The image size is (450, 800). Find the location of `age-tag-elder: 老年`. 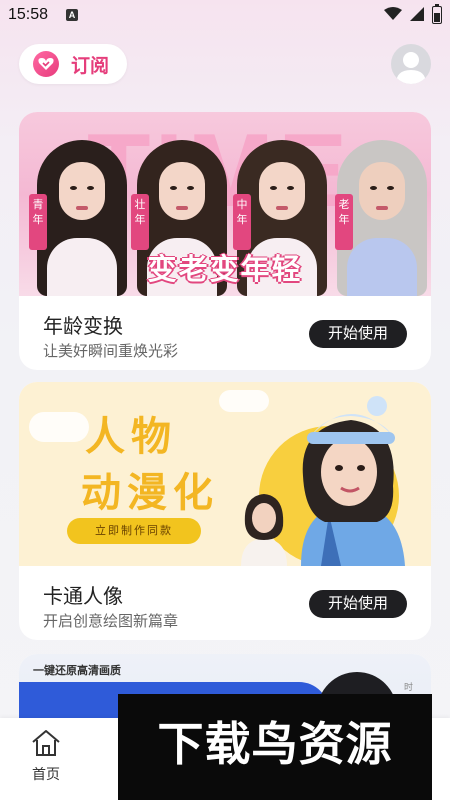

age-tag-elder: 老年 is located at coordinates (344, 222).